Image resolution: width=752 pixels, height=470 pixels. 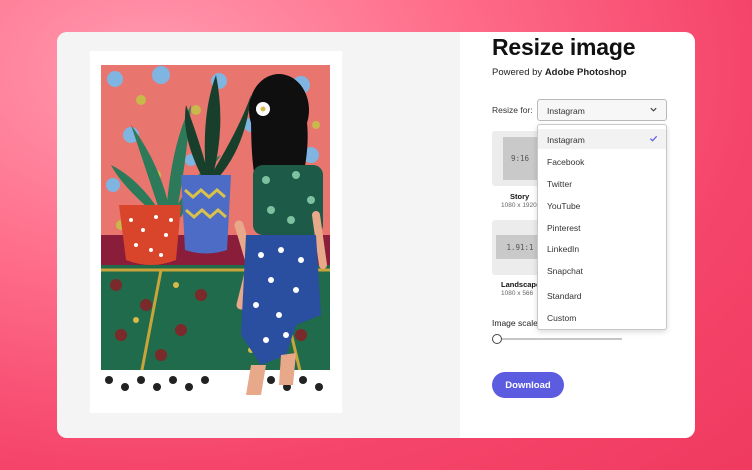 What do you see at coordinates (602, 110) in the screenshot?
I see `platform-select: Instagram` at bounding box center [602, 110].